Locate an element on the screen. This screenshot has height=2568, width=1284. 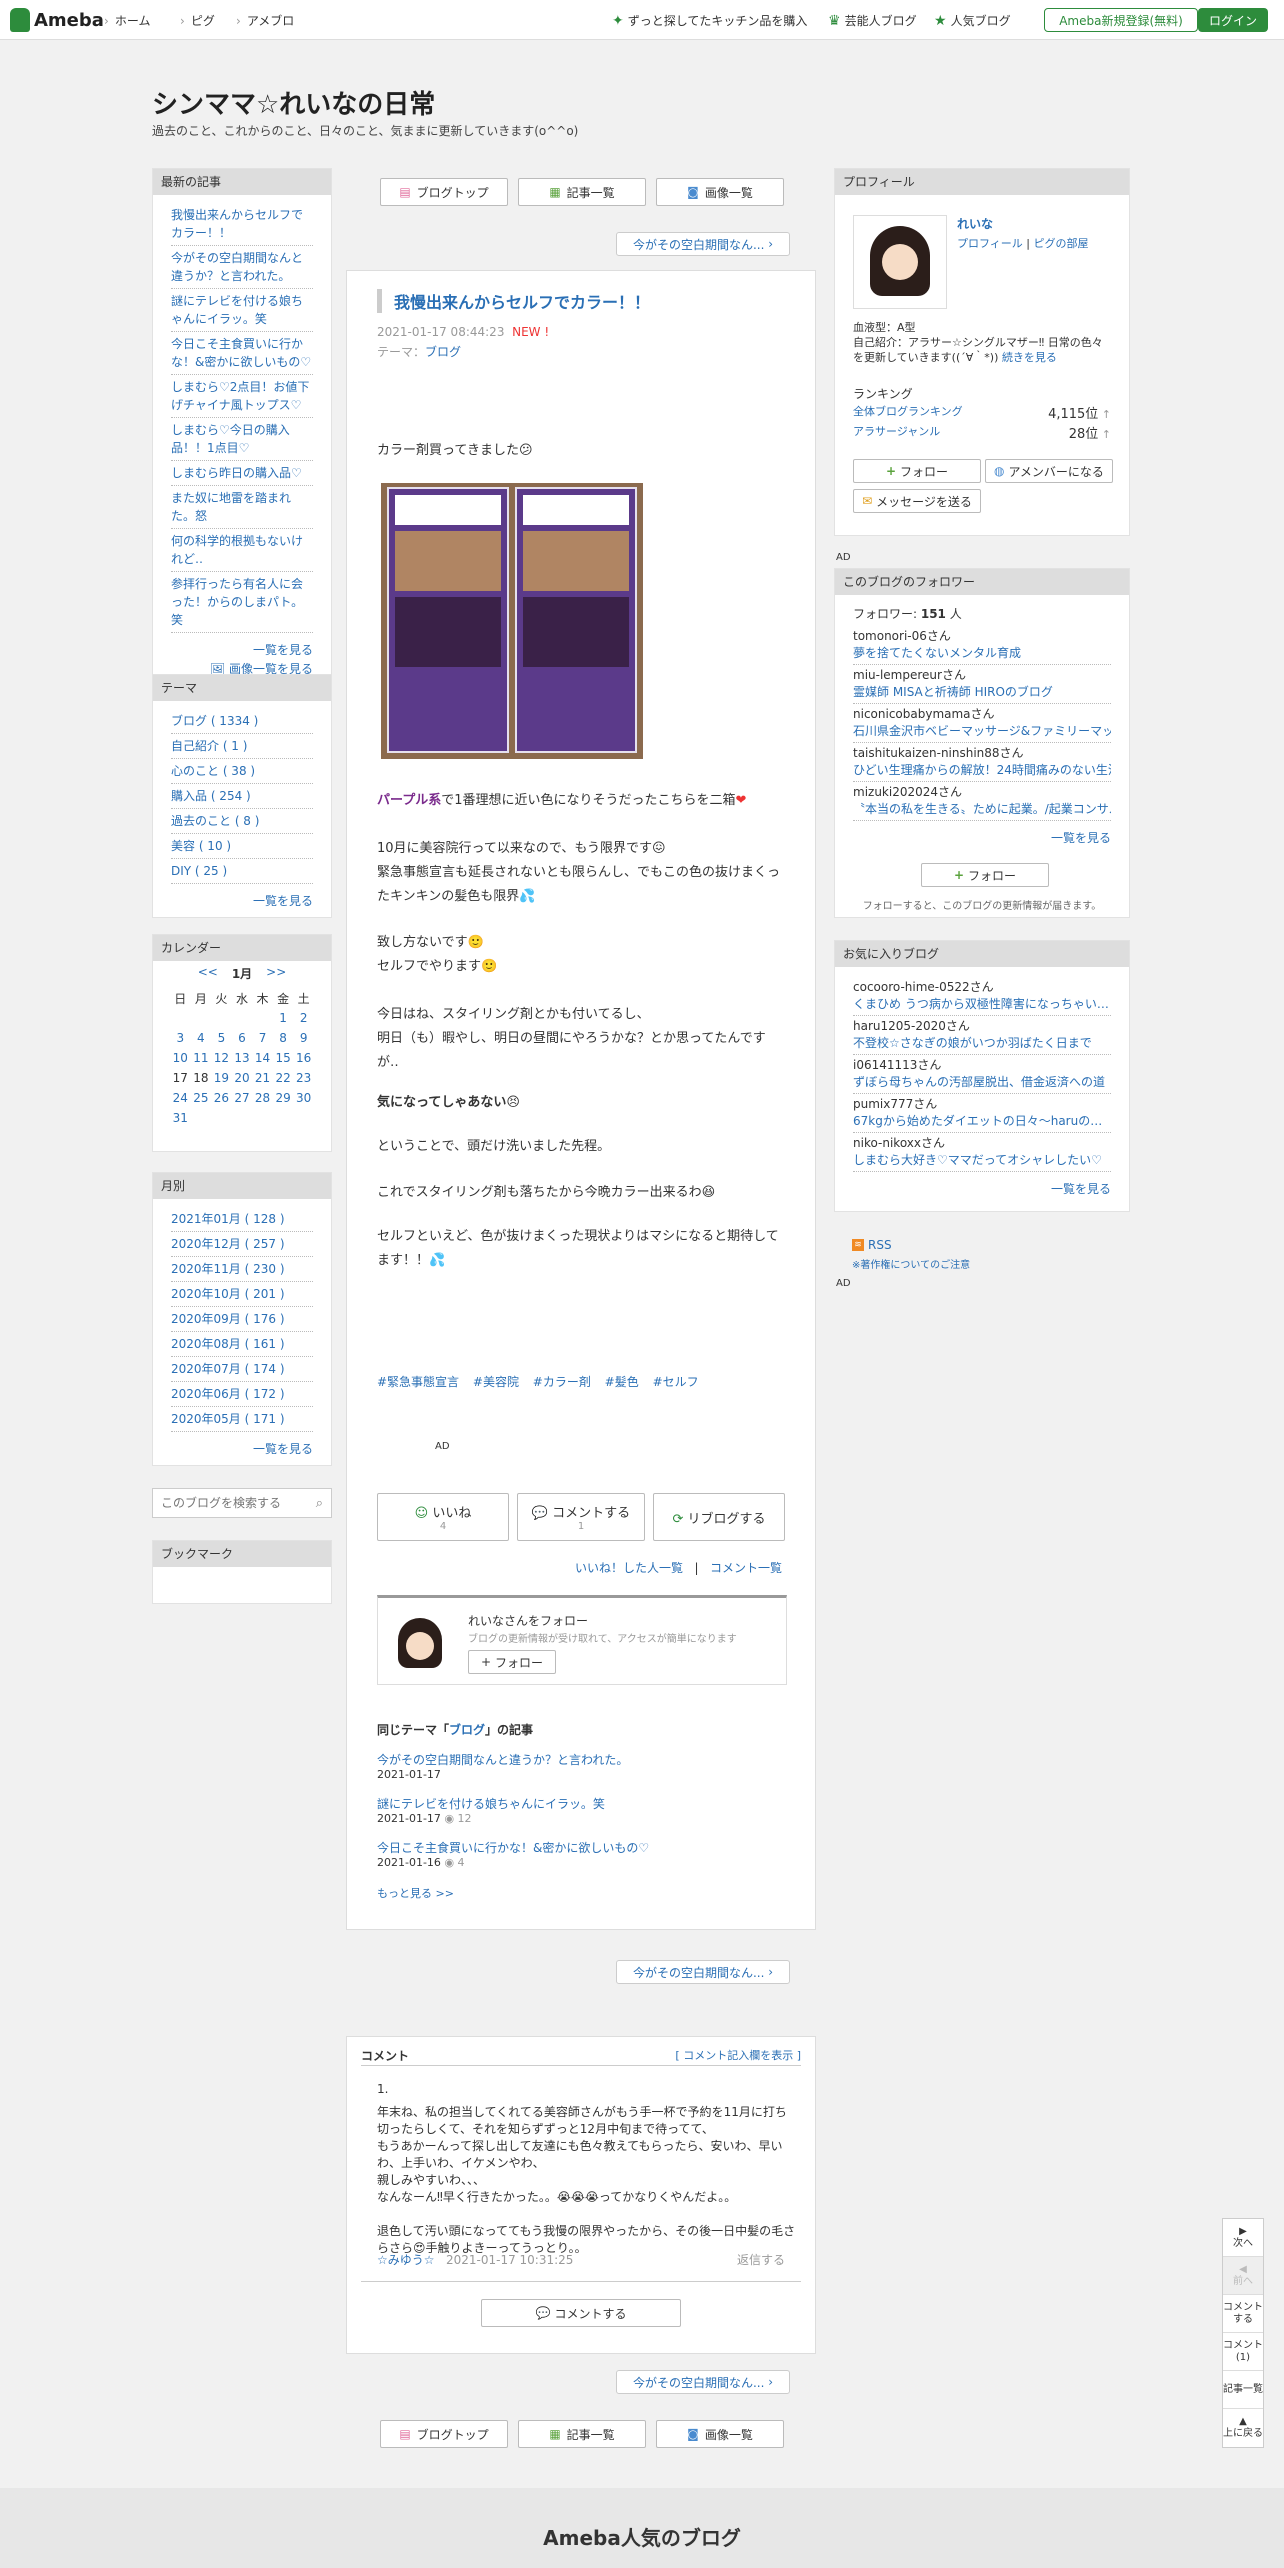
article-title: 我慢出来んからセルフでカラー！！ is located at coordinates (513, 301).